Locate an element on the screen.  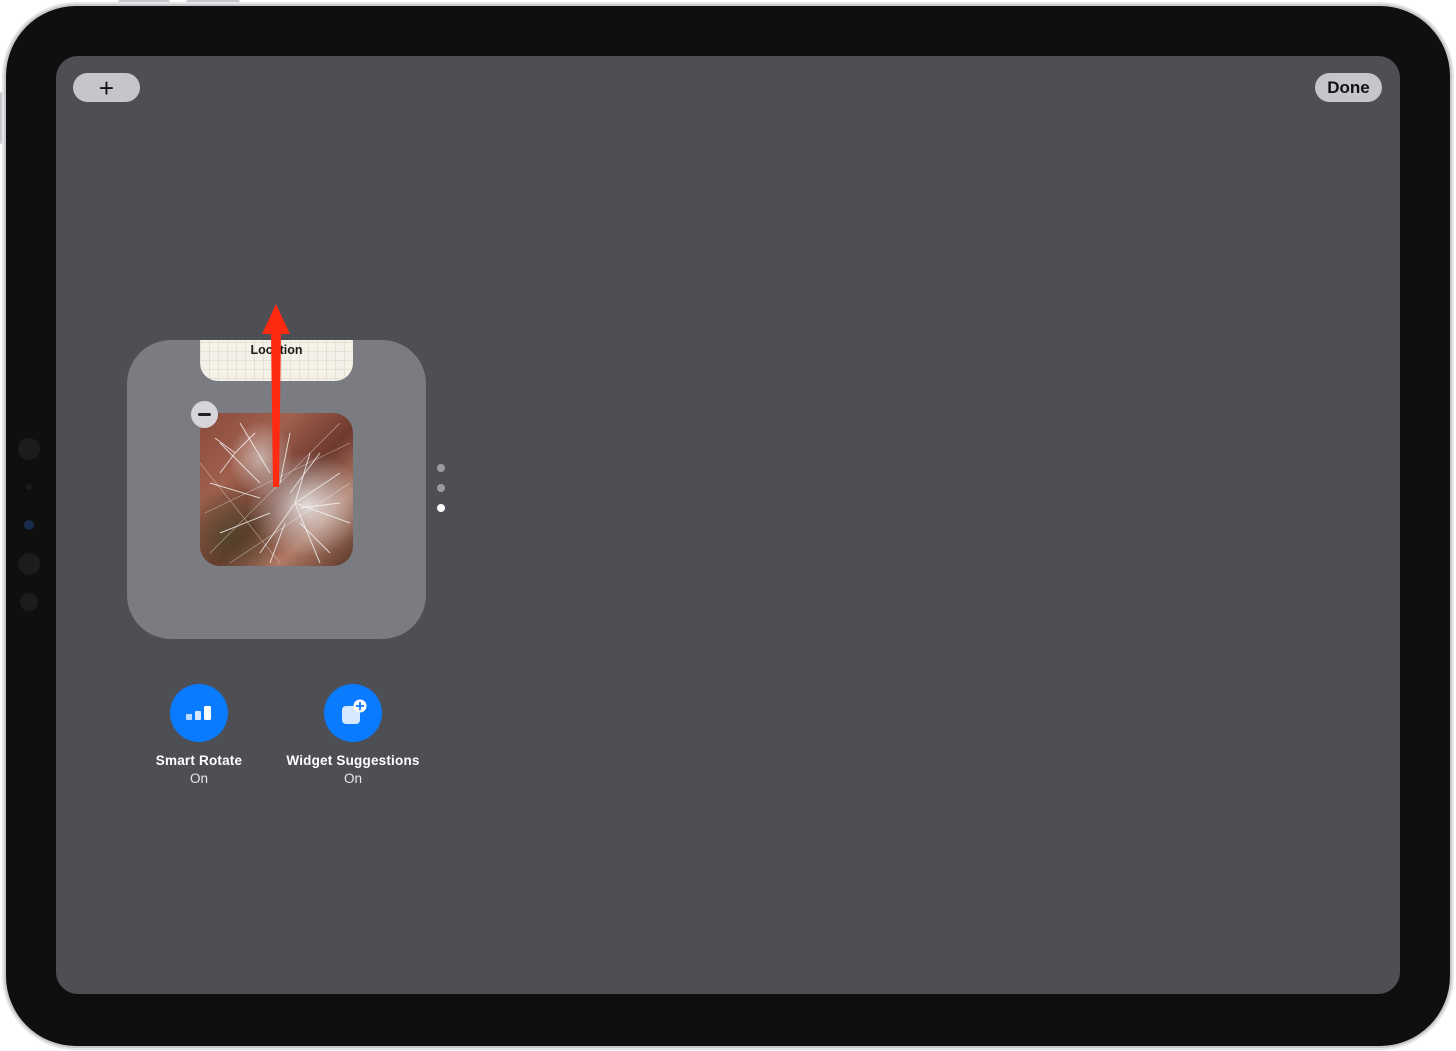
widget-suggestions-state: On is located at coordinates (352, 778).